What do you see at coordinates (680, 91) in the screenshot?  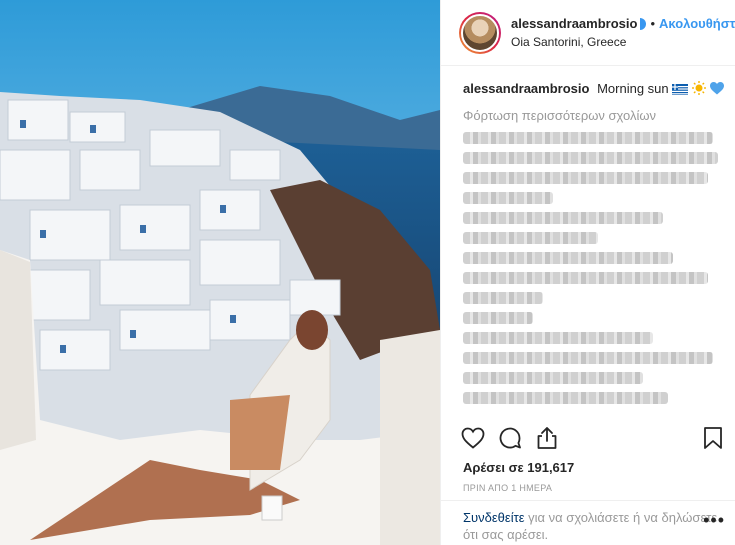 I see `greek-flag-icon` at bounding box center [680, 91].